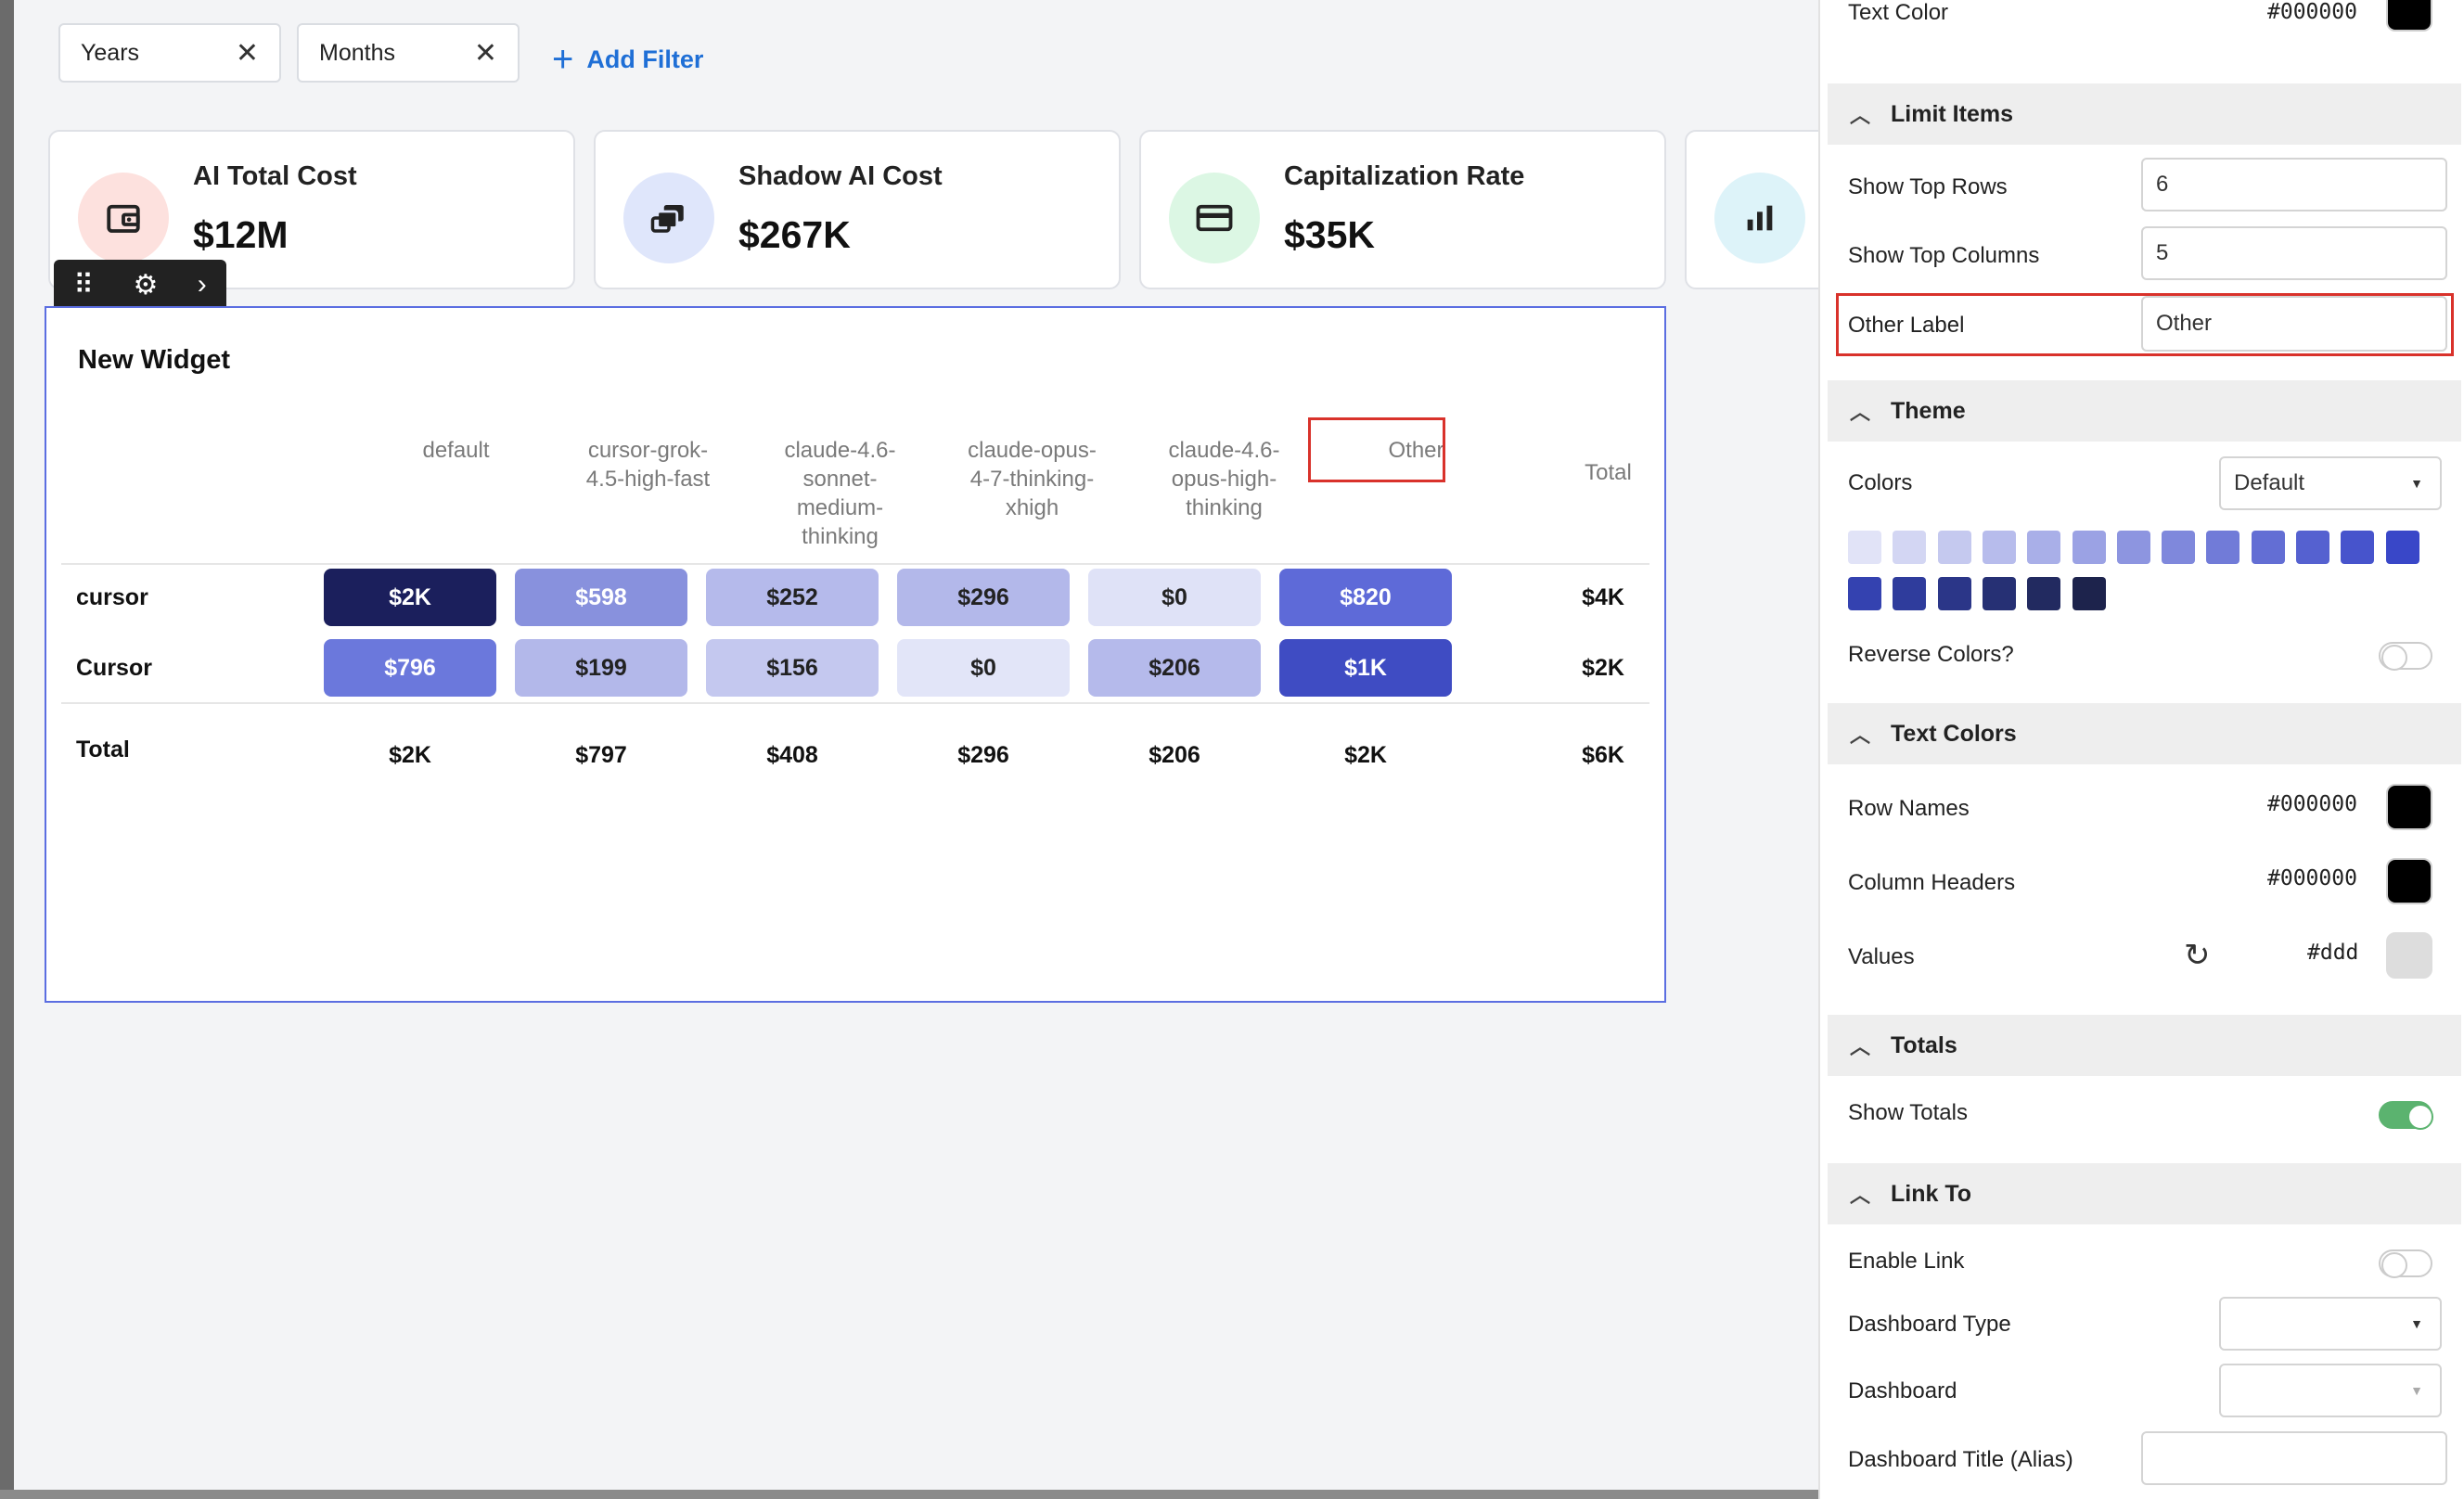 This screenshot has height=1499, width=2464. I want to click on dashboard-select: ▼, so click(2330, 1390).